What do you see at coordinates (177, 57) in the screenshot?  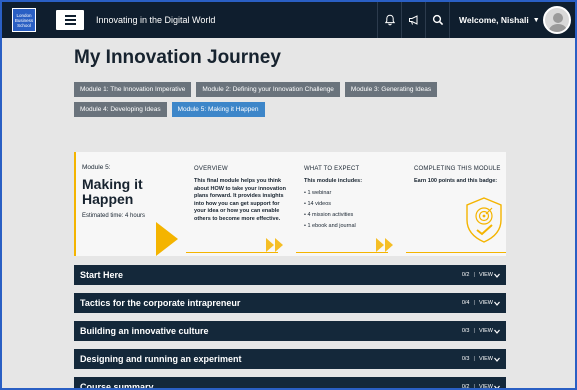 I see `page-title: My Innovation Journey` at bounding box center [177, 57].